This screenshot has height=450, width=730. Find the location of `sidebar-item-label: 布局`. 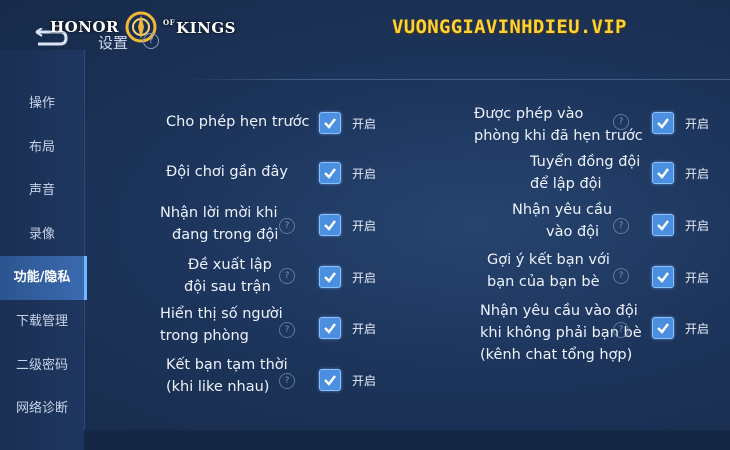

sidebar-item-label: 布局 is located at coordinates (41, 147).